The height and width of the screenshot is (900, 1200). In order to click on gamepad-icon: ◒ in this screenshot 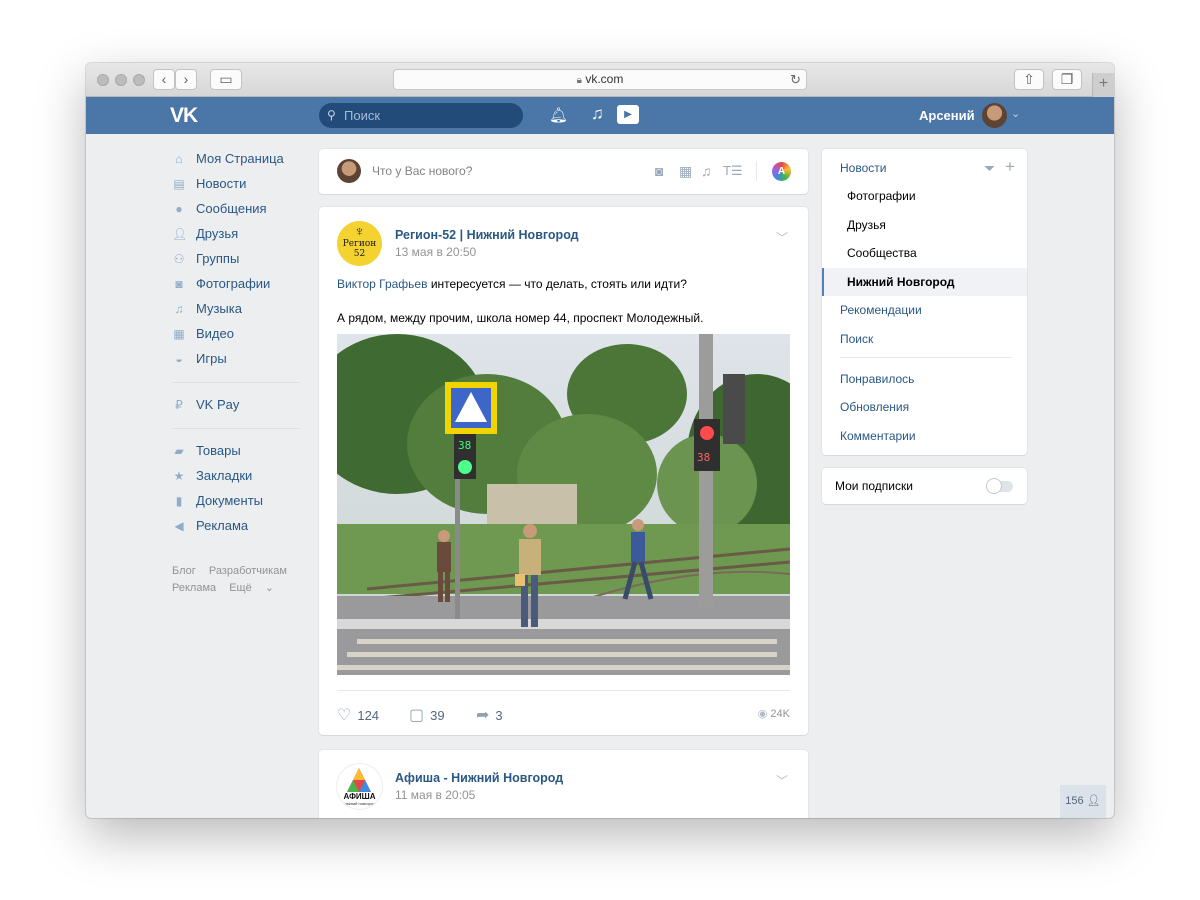, I will do `click(179, 359)`.